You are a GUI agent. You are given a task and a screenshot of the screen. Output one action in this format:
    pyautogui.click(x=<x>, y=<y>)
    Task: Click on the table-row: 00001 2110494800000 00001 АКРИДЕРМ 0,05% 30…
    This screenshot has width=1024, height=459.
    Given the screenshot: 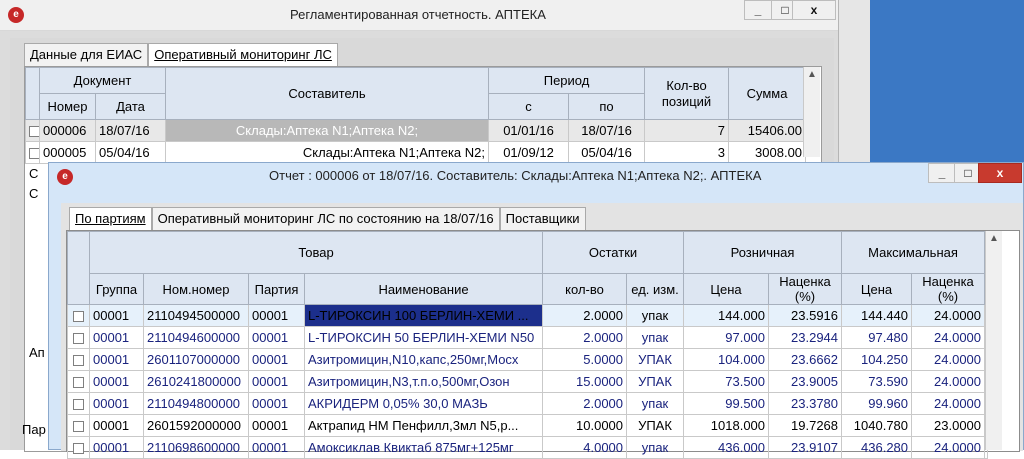 What is the action you would take?
    pyautogui.click(x=528, y=403)
    